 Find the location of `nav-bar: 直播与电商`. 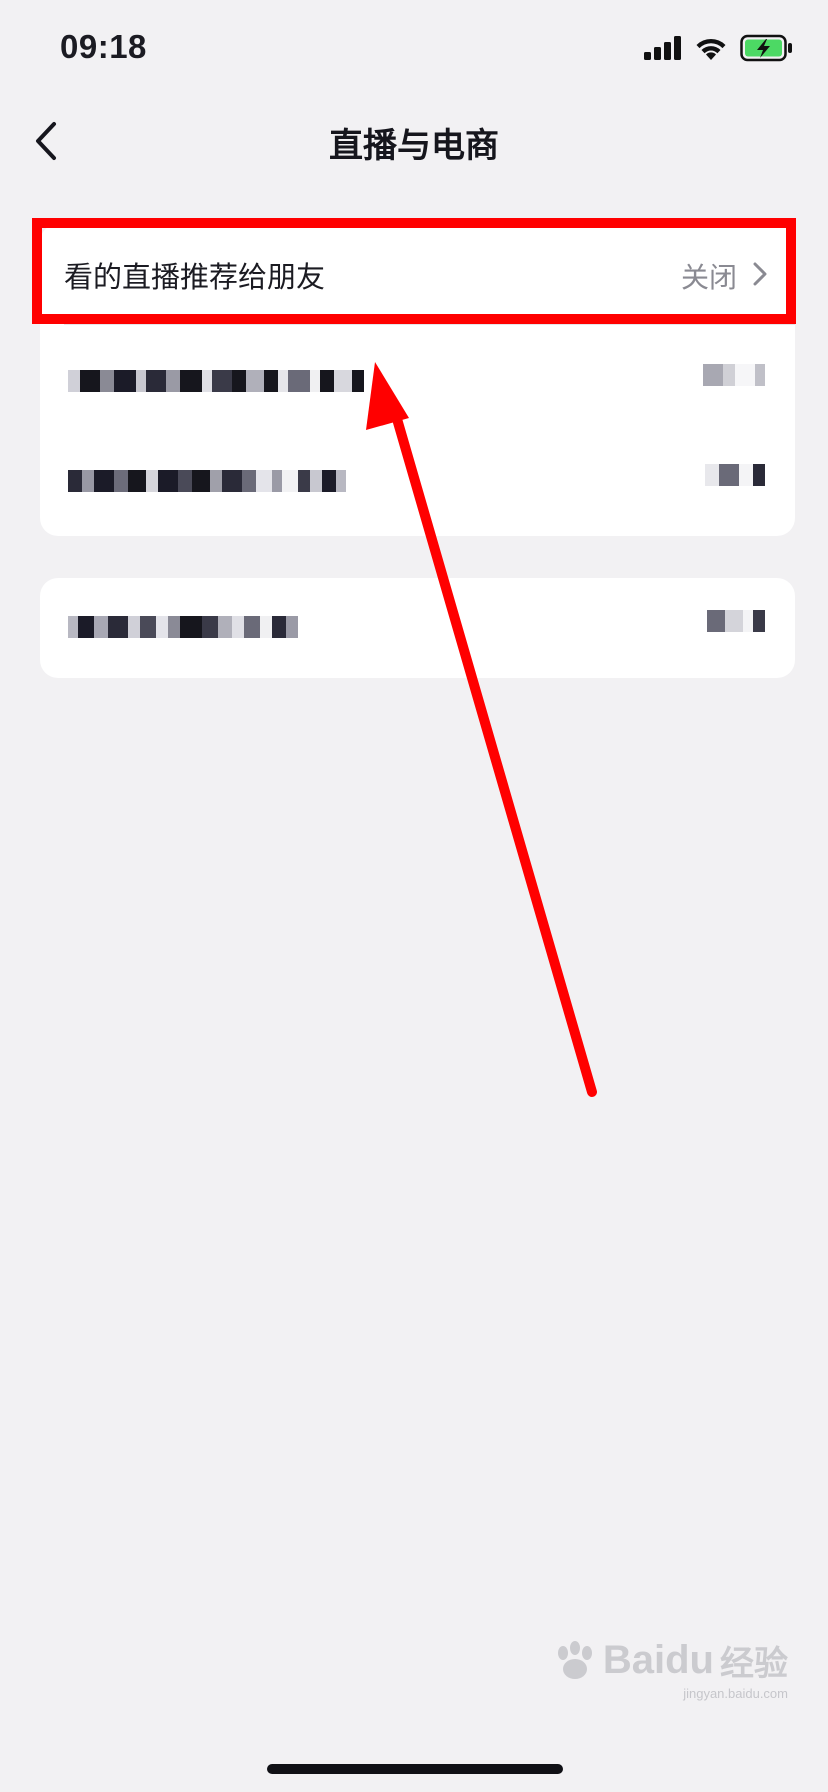

nav-bar: 直播与电商 is located at coordinates (414, 141).